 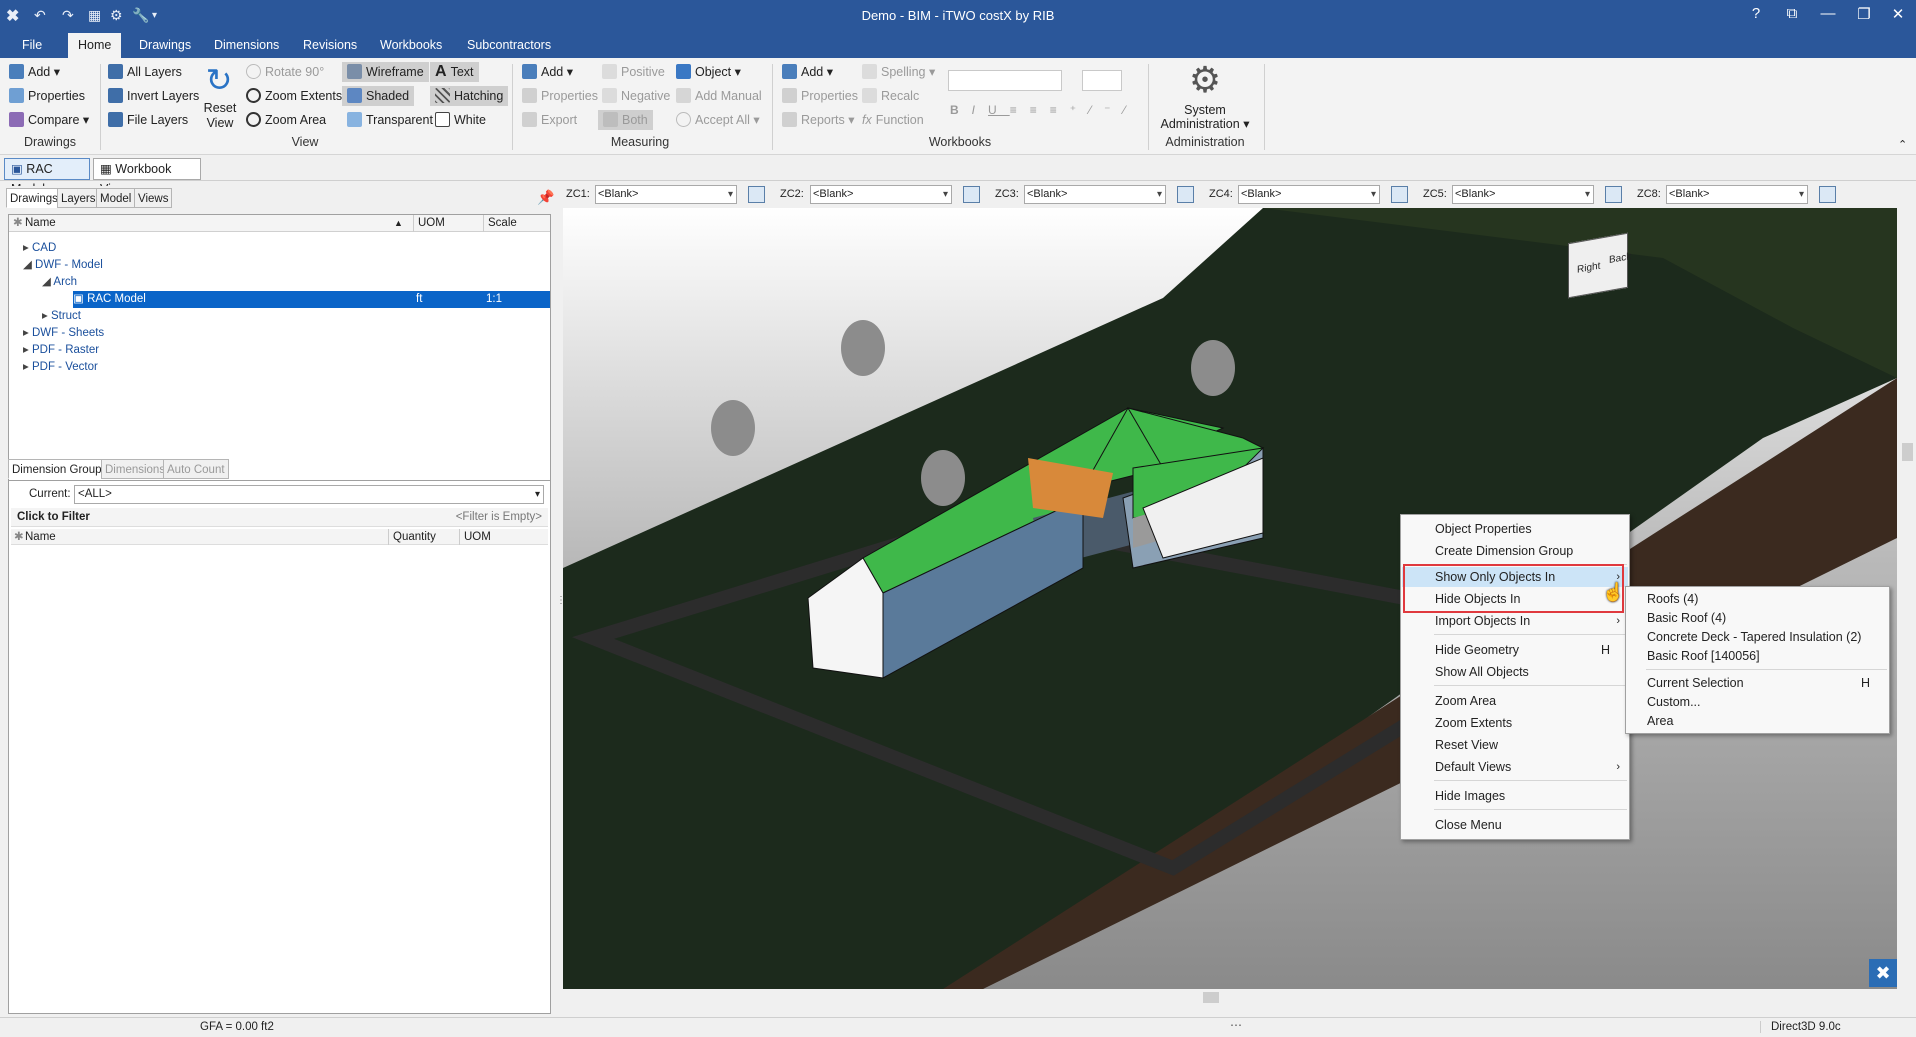 What do you see at coordinates (756, 194) in the screenshot?
I see `zc1-filter-icon` at bounding box center [756, 194].